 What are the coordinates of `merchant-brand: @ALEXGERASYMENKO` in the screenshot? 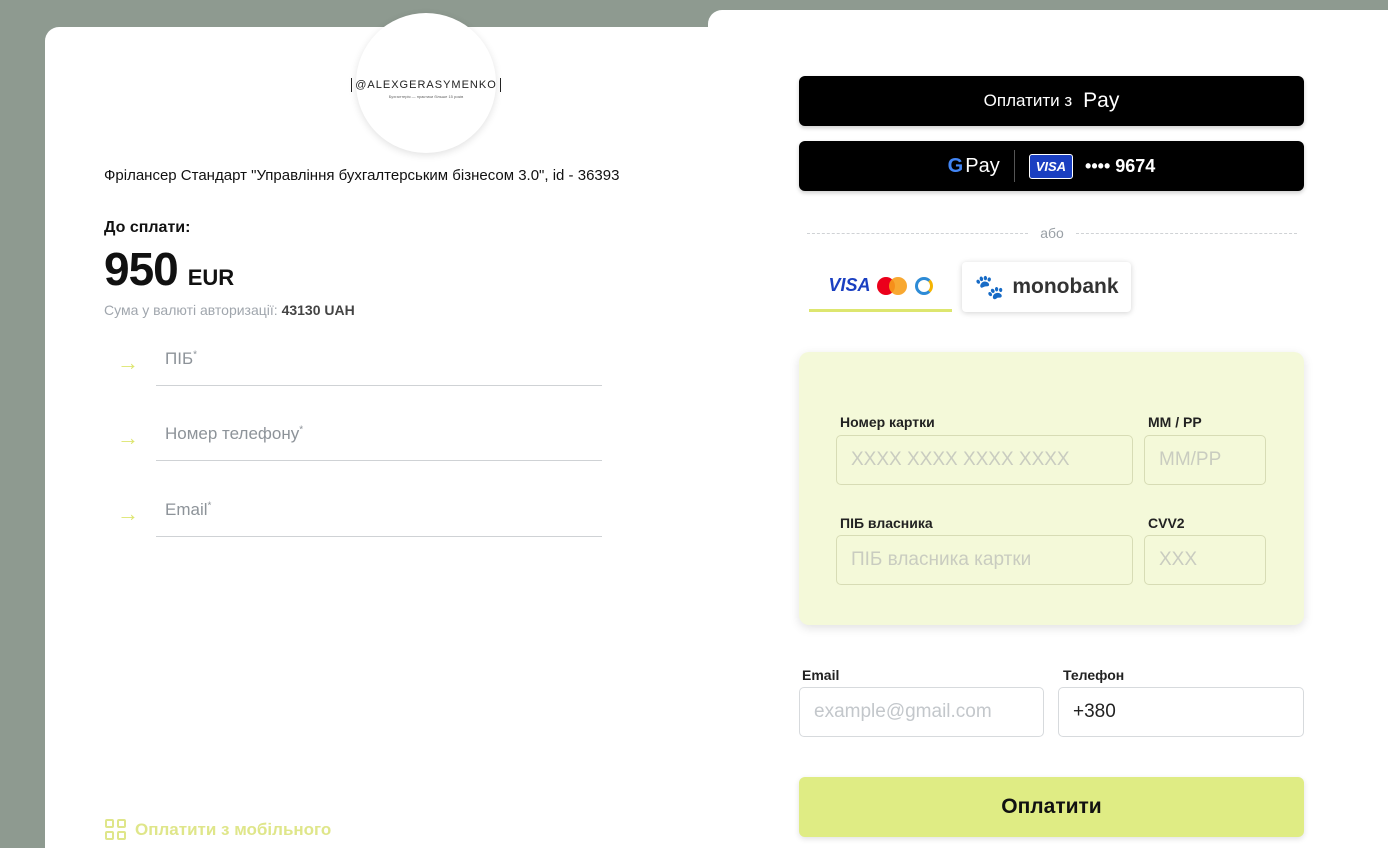 It's located at (426, 84).